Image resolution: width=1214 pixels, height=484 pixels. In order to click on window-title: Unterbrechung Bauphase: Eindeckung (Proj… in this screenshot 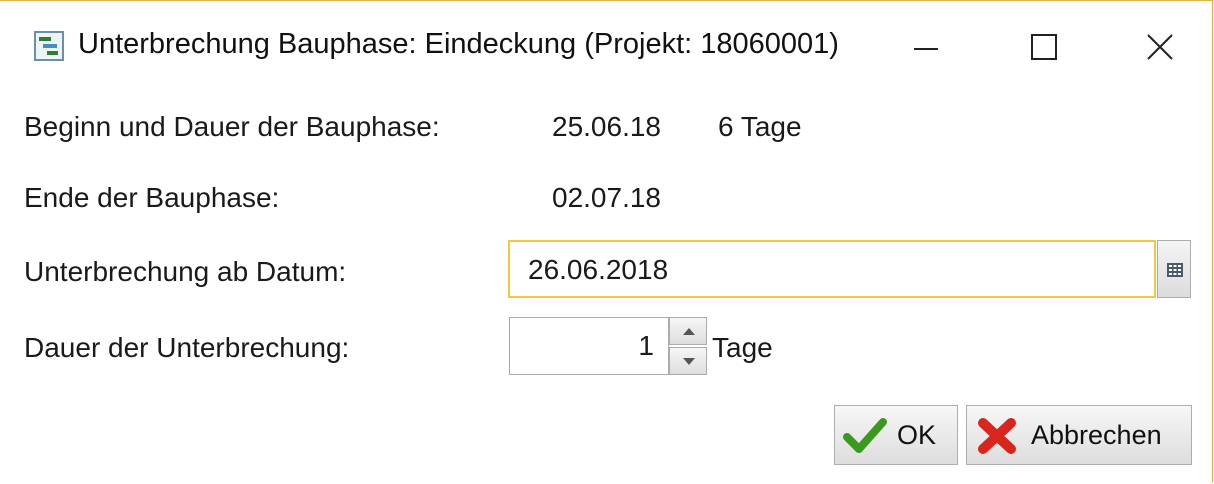, I will do `click(458, 44)`.